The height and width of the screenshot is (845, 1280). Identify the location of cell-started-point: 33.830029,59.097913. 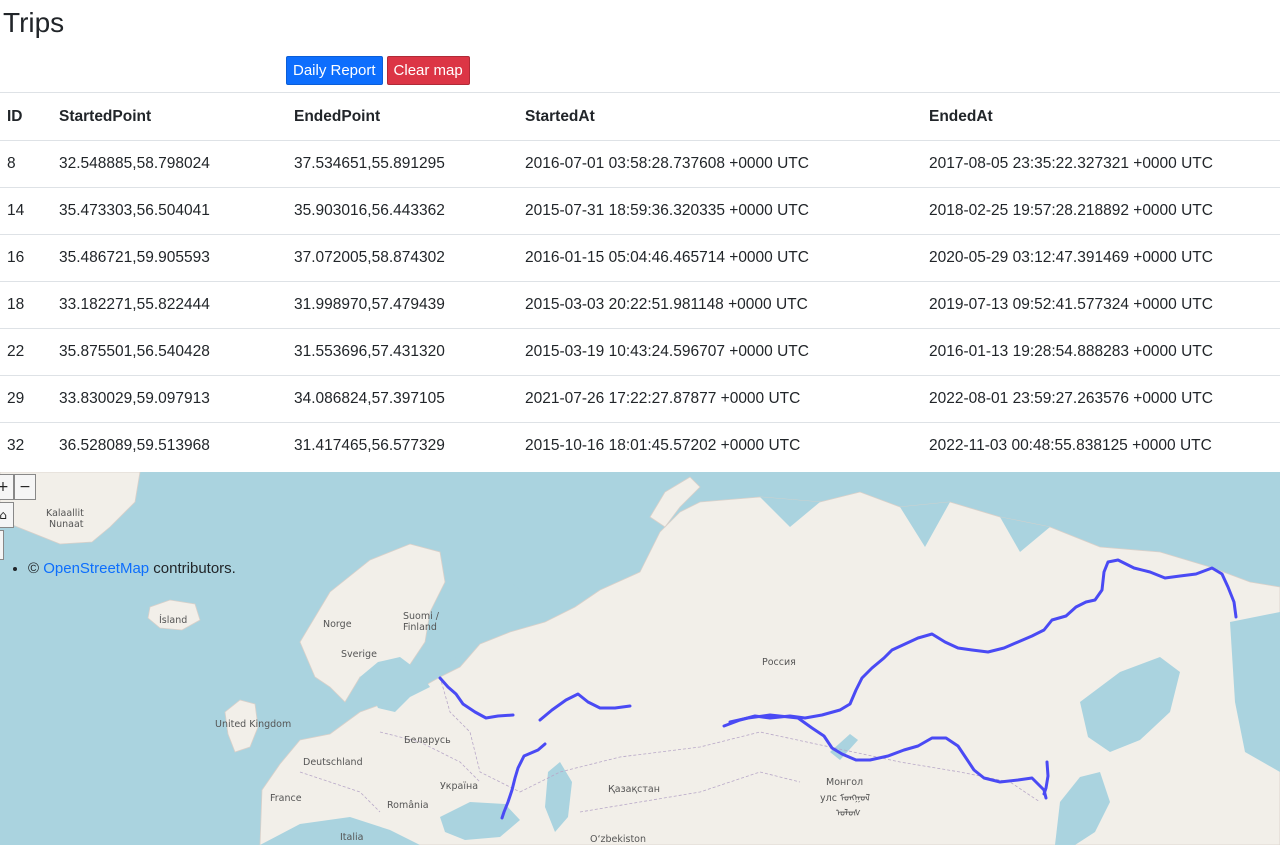
(169, 399).